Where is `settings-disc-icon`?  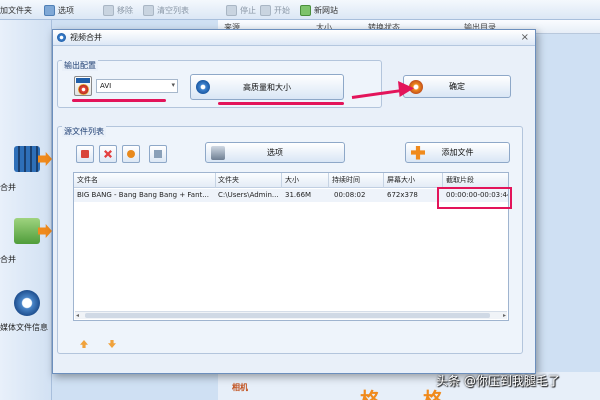 settings-disc-icon is located at coordinates (203, 87).